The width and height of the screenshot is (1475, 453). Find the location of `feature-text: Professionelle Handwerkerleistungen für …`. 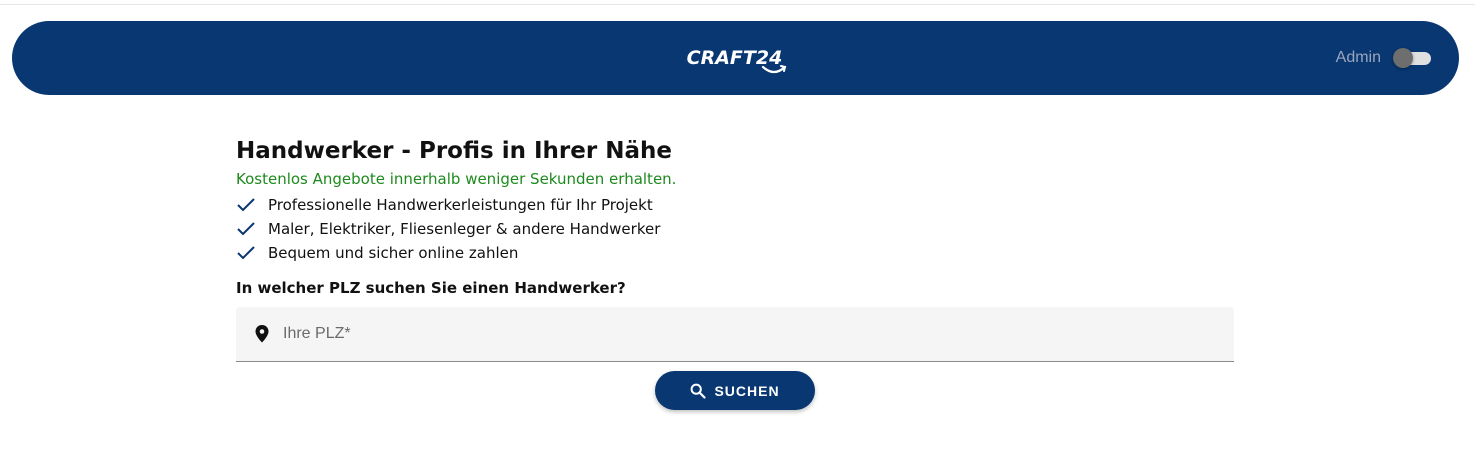

feature-text: Professionelle Handwerkerleistungen für … is located at coordinates (460, 205).